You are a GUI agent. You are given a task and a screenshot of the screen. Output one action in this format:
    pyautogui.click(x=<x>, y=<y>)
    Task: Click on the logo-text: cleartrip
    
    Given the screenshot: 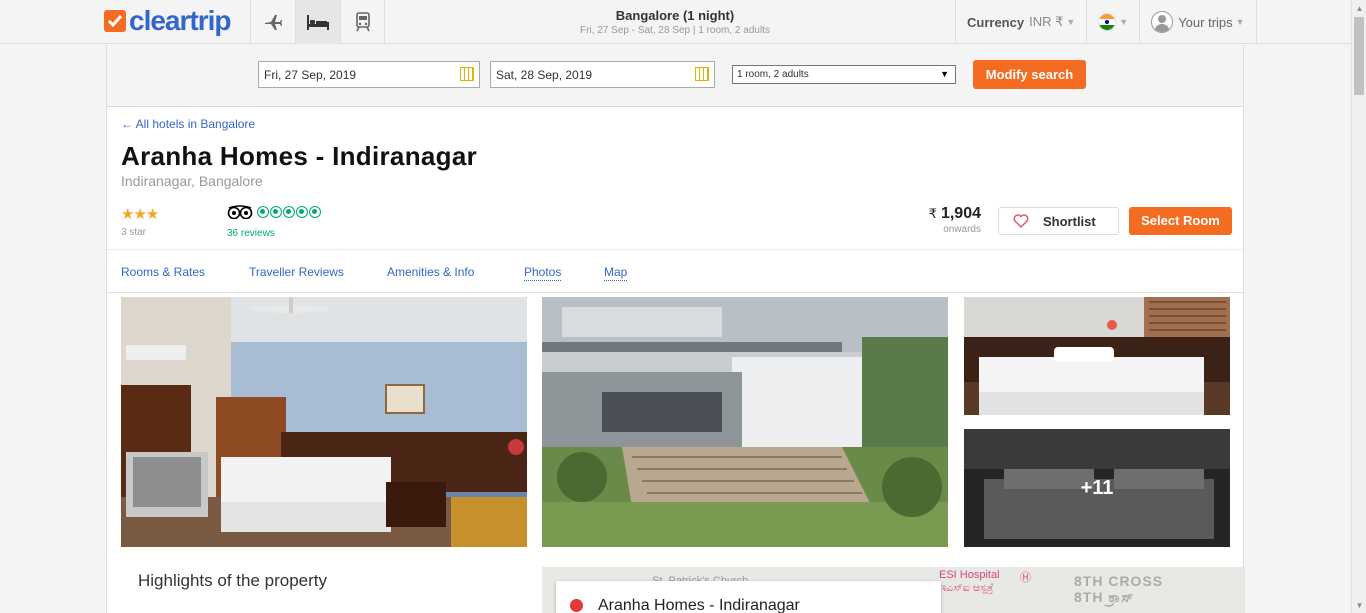 What is the action you would take?
    pyautogui.click(x=180, y=20)
    